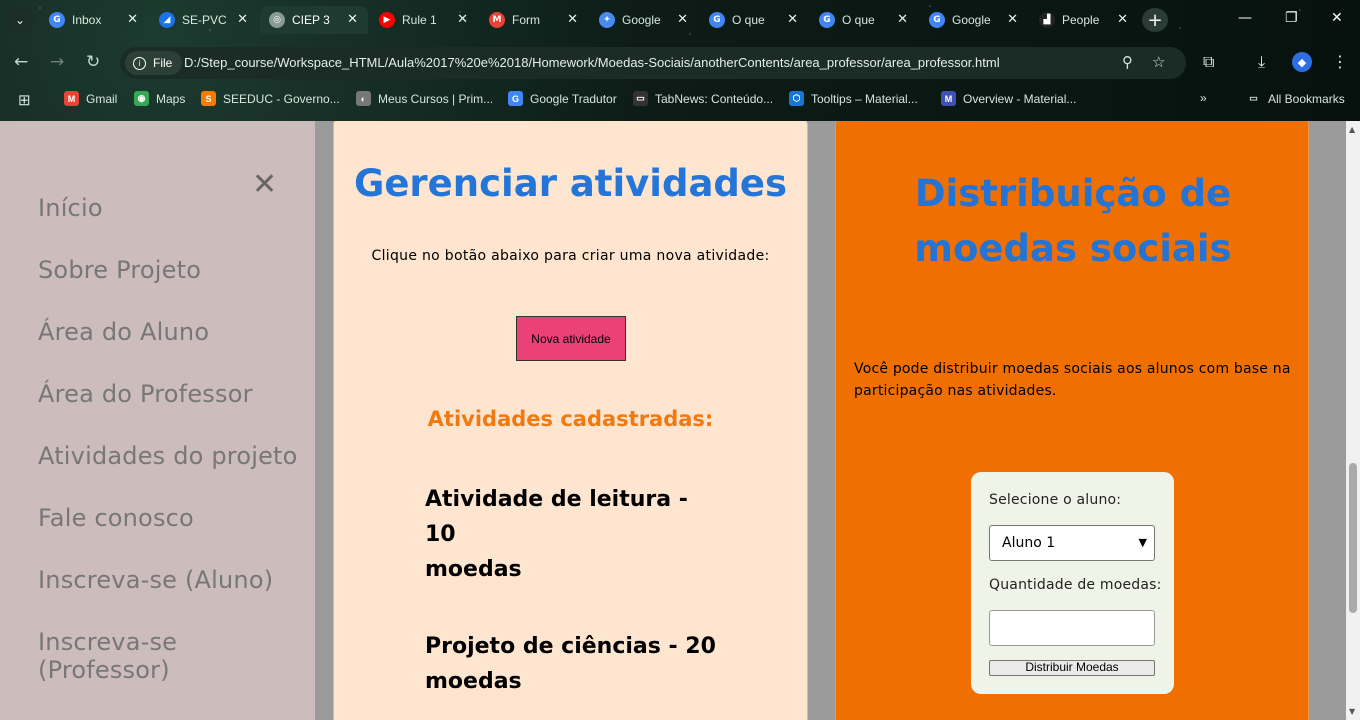 The width and height of the screenshot is (1360, 720). Describe the element at coordinates (208, 98) in the screenshot. I see `bookmark-favicon-icon: S` at that location.